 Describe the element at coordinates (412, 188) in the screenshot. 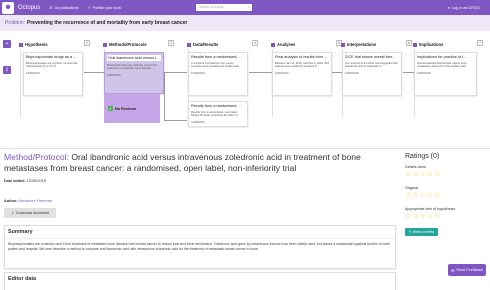

I see `rating-category: Original` at that location.